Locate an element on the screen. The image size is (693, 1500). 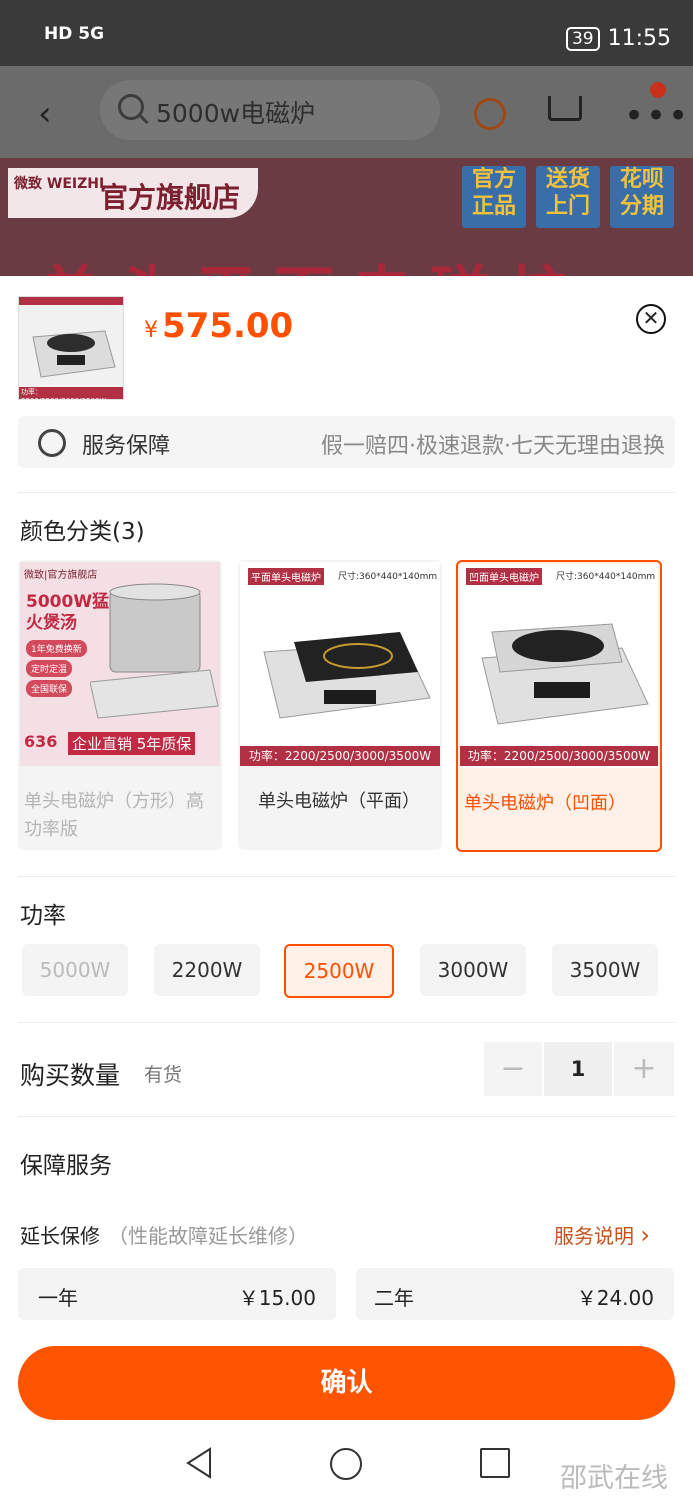
notification-dot is located at coordinates (658, 90).